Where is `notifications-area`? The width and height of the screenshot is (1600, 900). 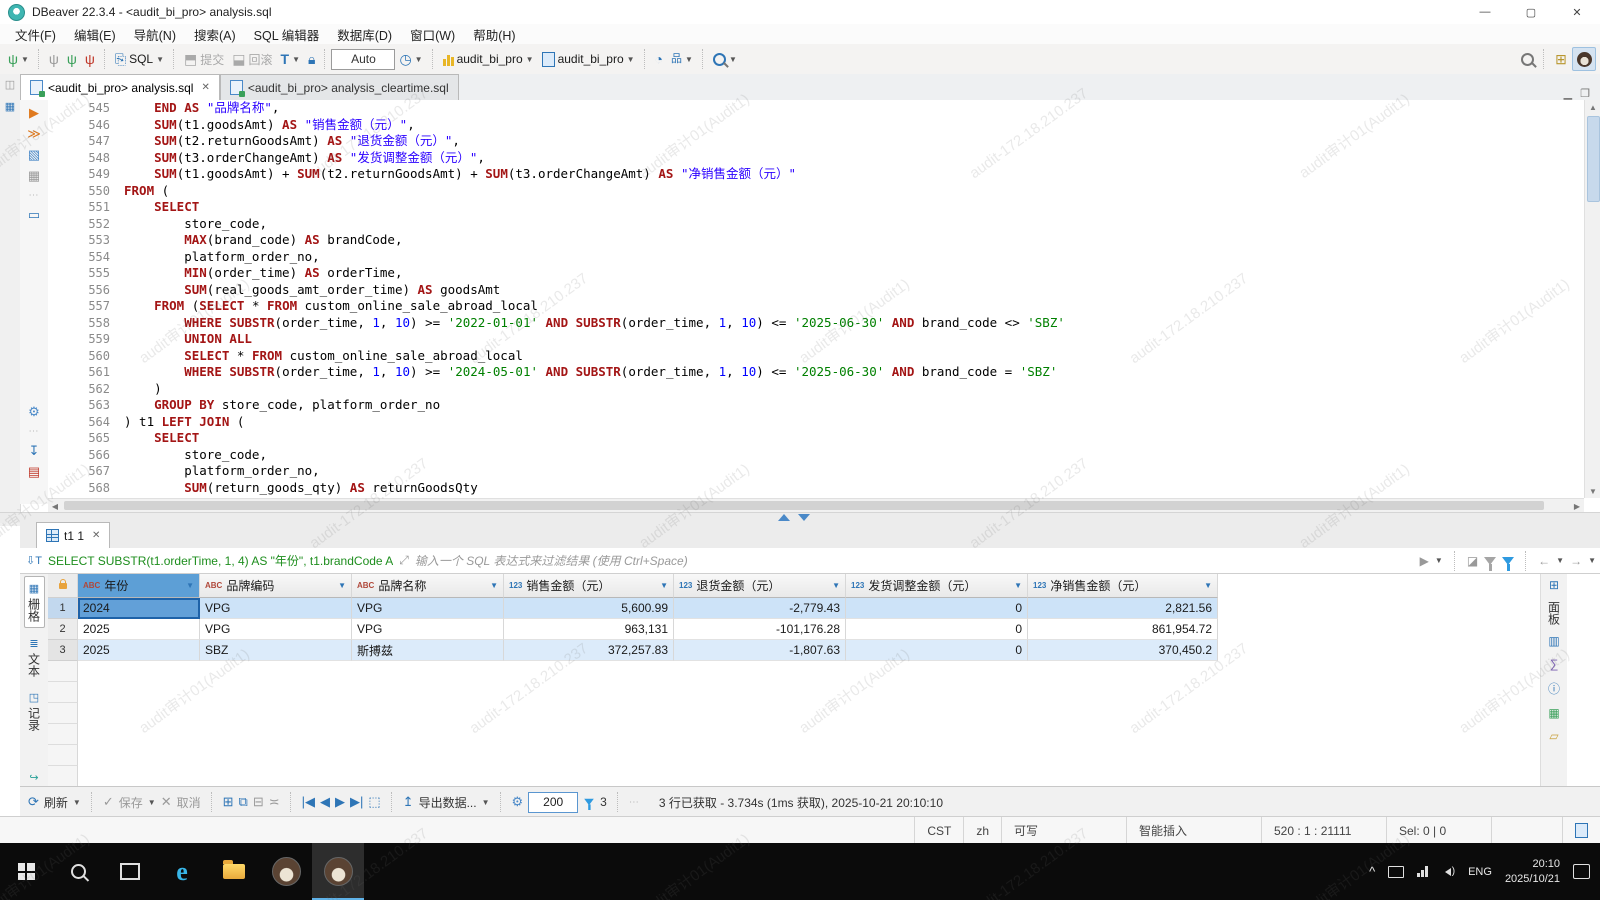
notifications-area is located at coordinates (1581, 830).